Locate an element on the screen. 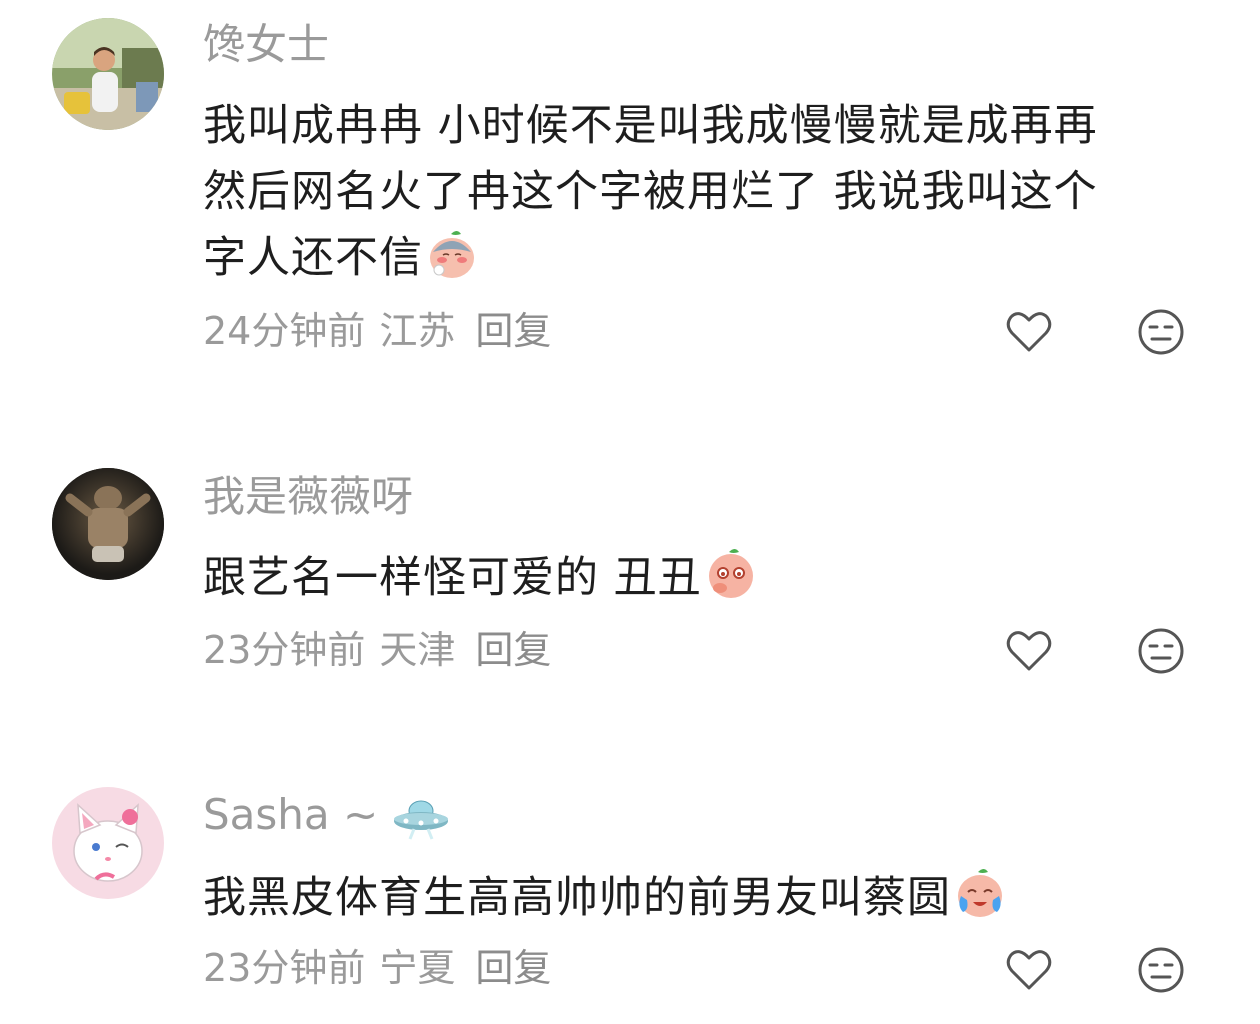 This screenshot has height=1024, width=1260. comment-text-line: 跟艺名一样怪可爱的 丑丑 is located at coordinates (703, 578).